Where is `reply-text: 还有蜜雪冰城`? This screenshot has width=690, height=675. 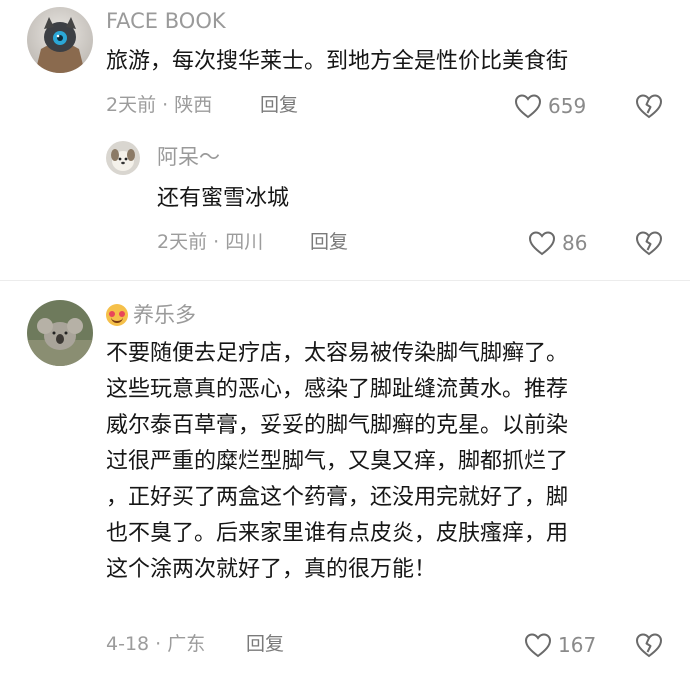 reply-text: 还有蜜雪冰城 is located at coordinates (223, 198).